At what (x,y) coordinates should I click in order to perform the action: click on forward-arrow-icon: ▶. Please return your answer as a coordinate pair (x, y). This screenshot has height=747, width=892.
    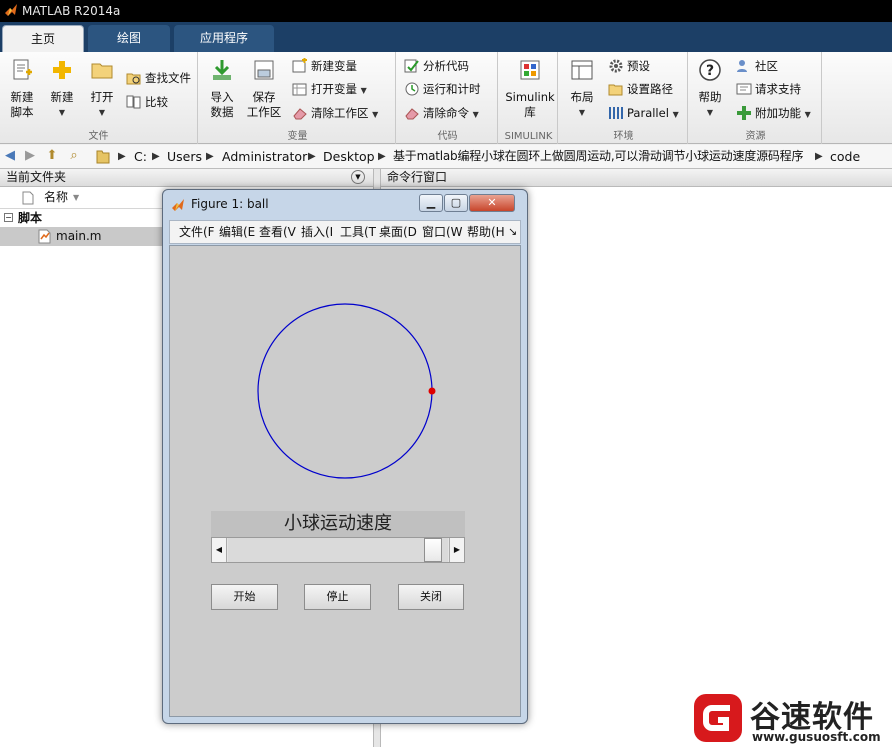
    Looking at the image, I should click on (30, 156).